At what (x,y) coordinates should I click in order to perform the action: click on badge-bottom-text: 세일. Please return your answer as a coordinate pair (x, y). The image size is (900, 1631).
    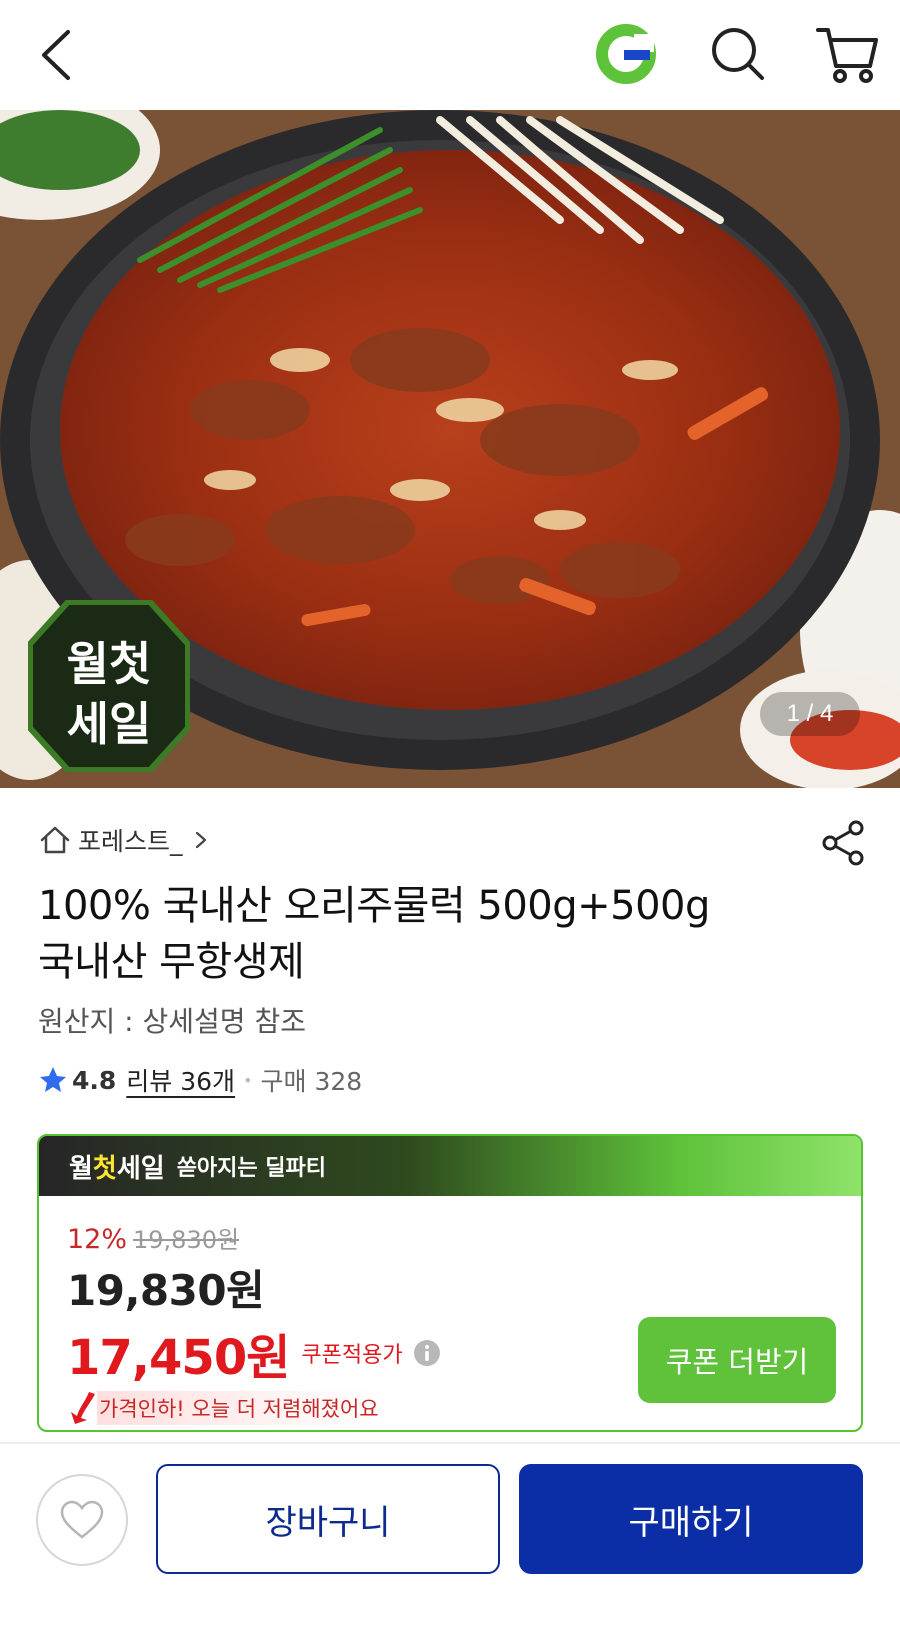
    Looking at the image, I should click on (109, 724).